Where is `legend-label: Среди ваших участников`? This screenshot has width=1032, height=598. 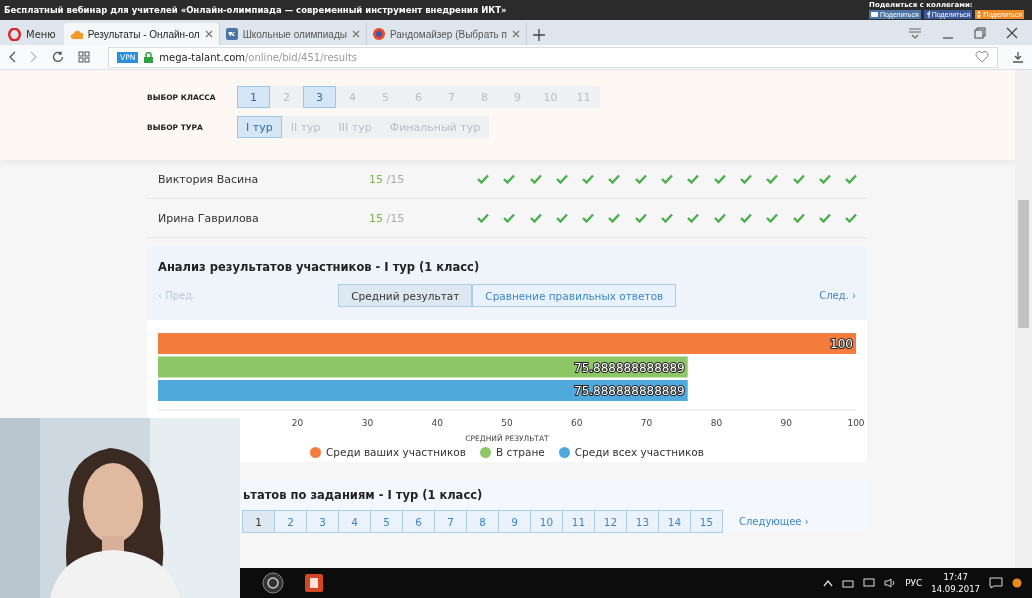
legend-label: Среди ваших участников is located at coordinates (396, 452).